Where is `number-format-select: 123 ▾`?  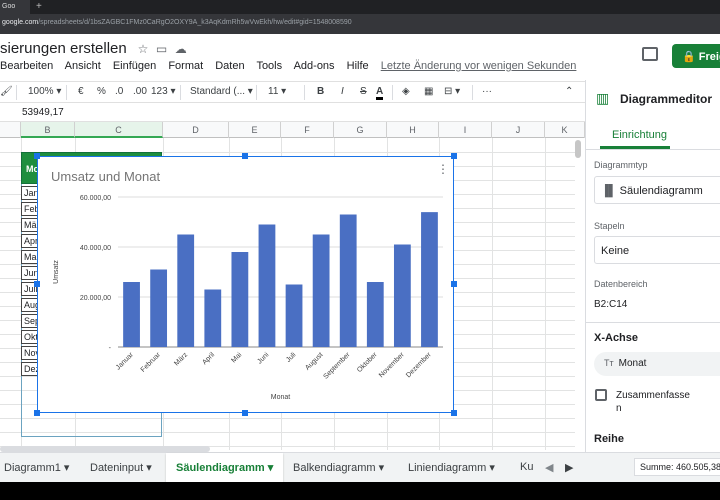
number-format-select: 123 ▾ is located at coordinates (163, 91).